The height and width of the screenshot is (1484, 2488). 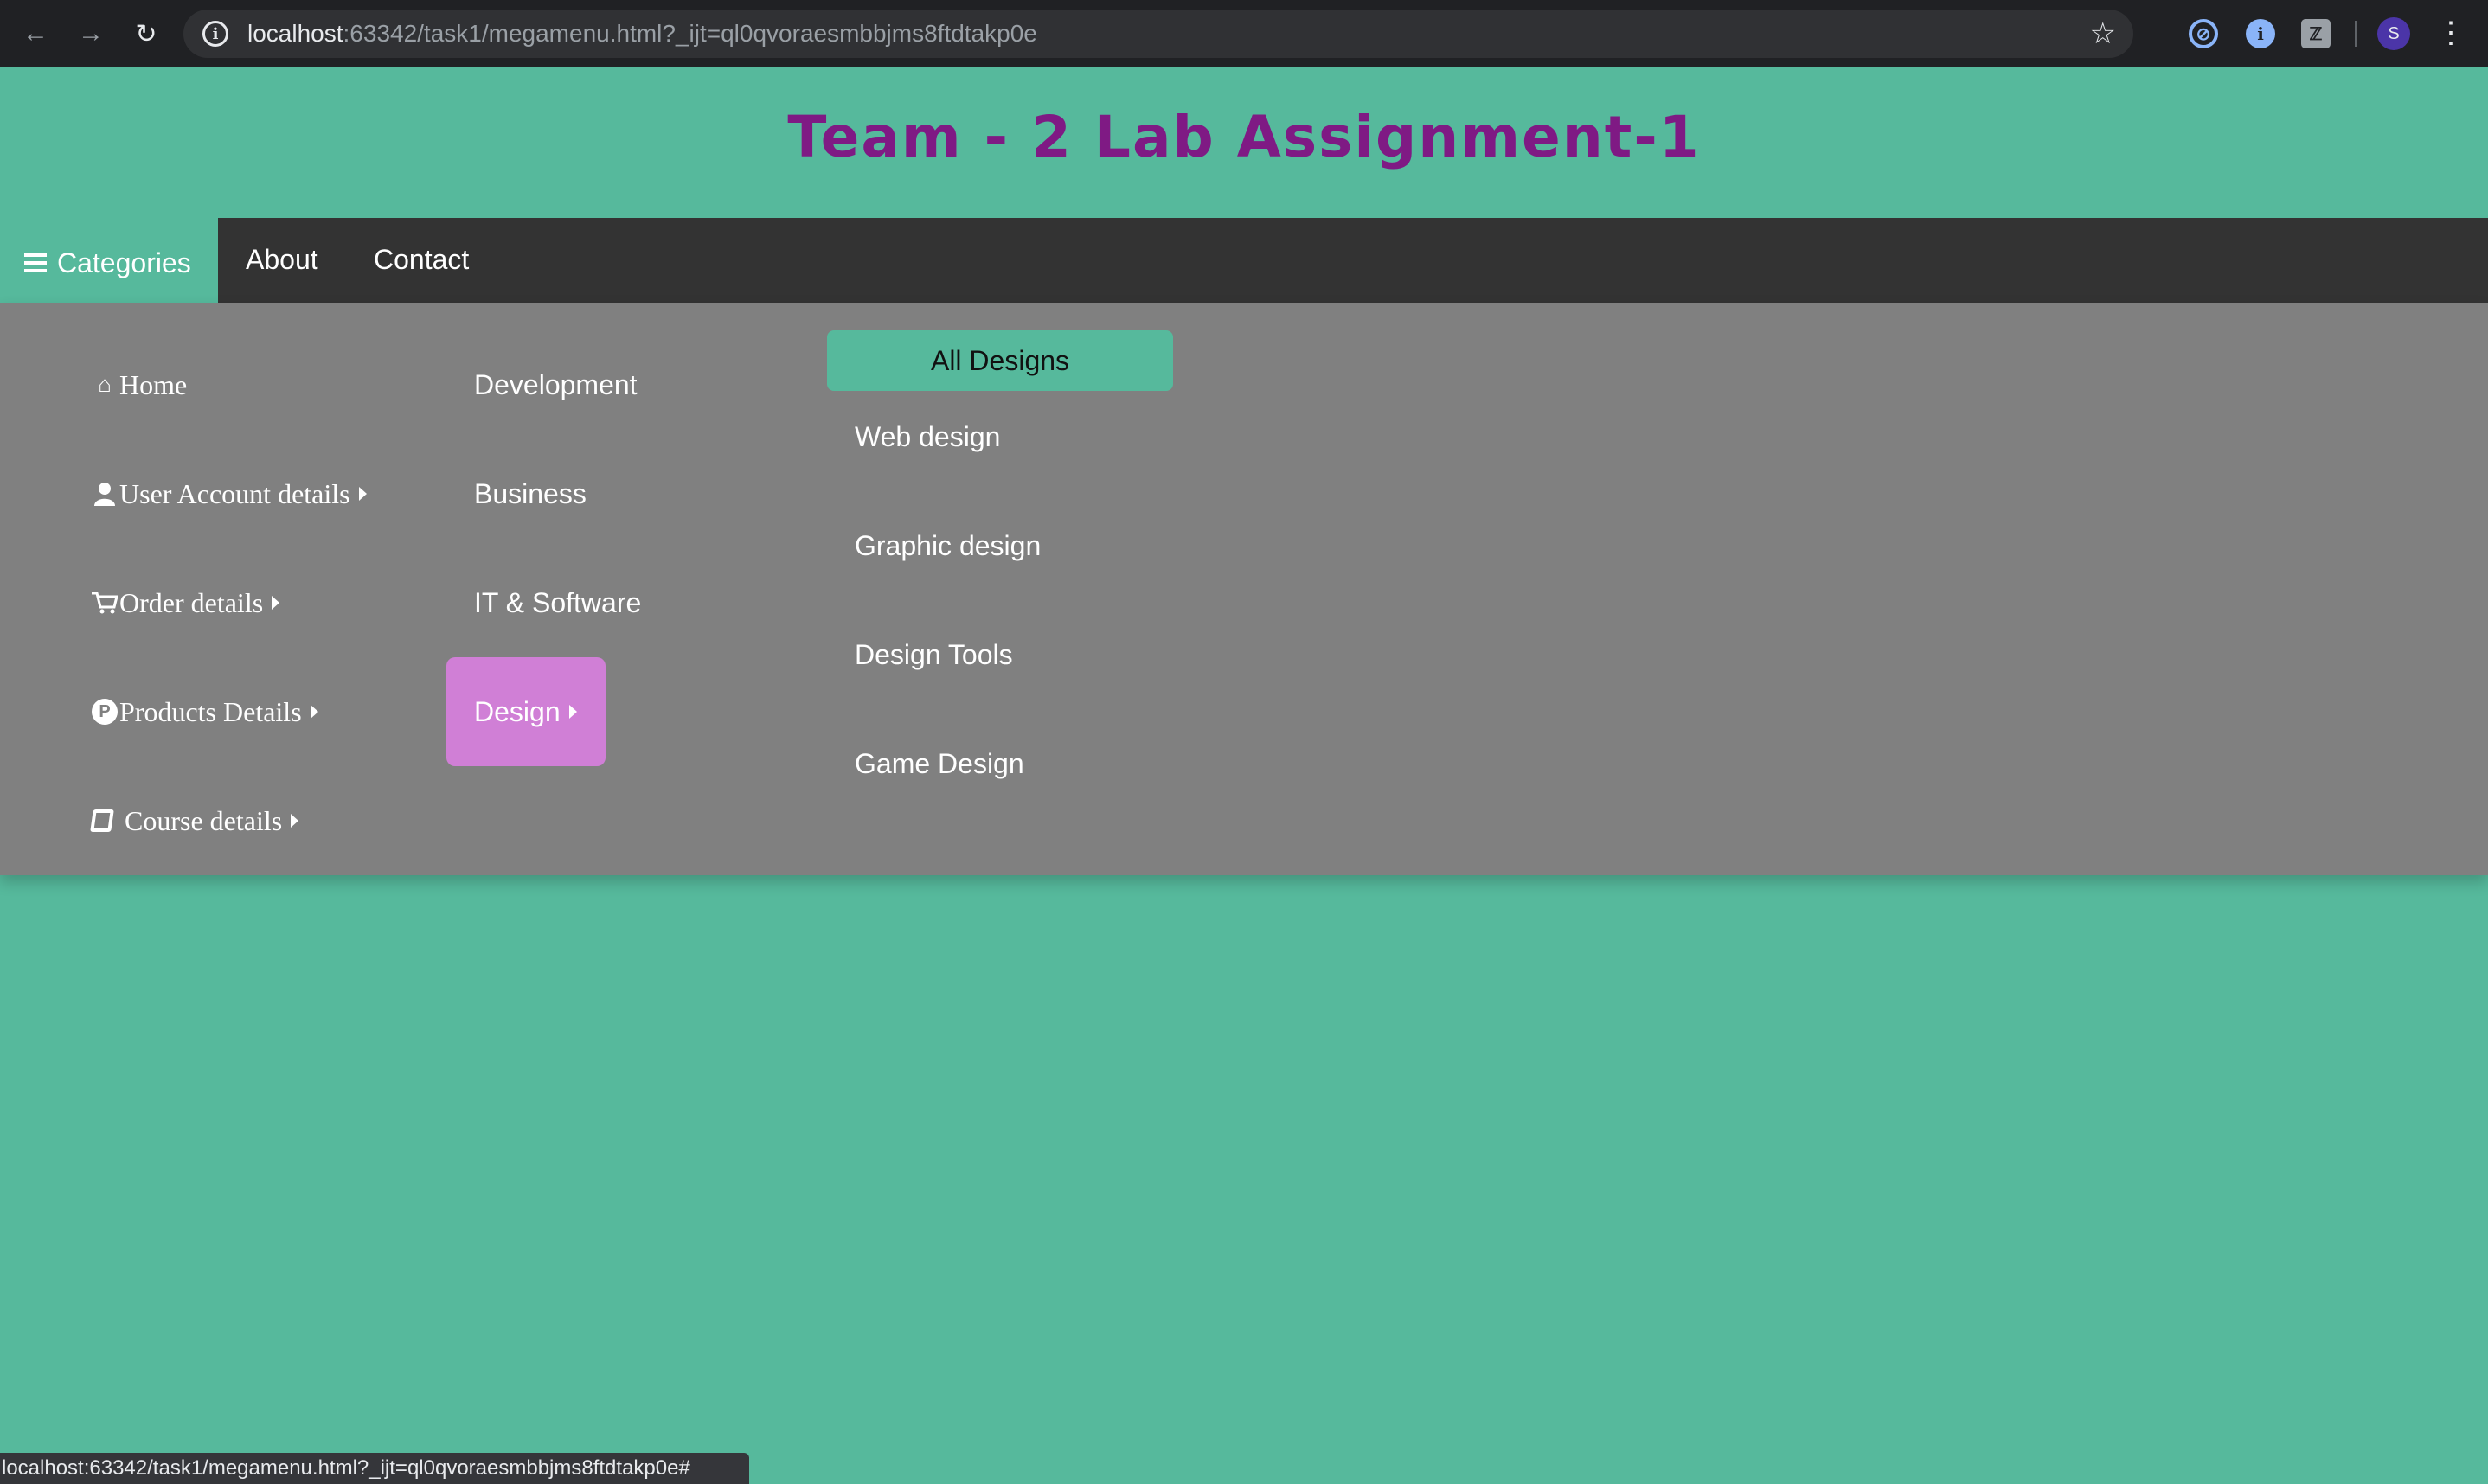 I want to click on book-icon, so click(x=102, y=821).